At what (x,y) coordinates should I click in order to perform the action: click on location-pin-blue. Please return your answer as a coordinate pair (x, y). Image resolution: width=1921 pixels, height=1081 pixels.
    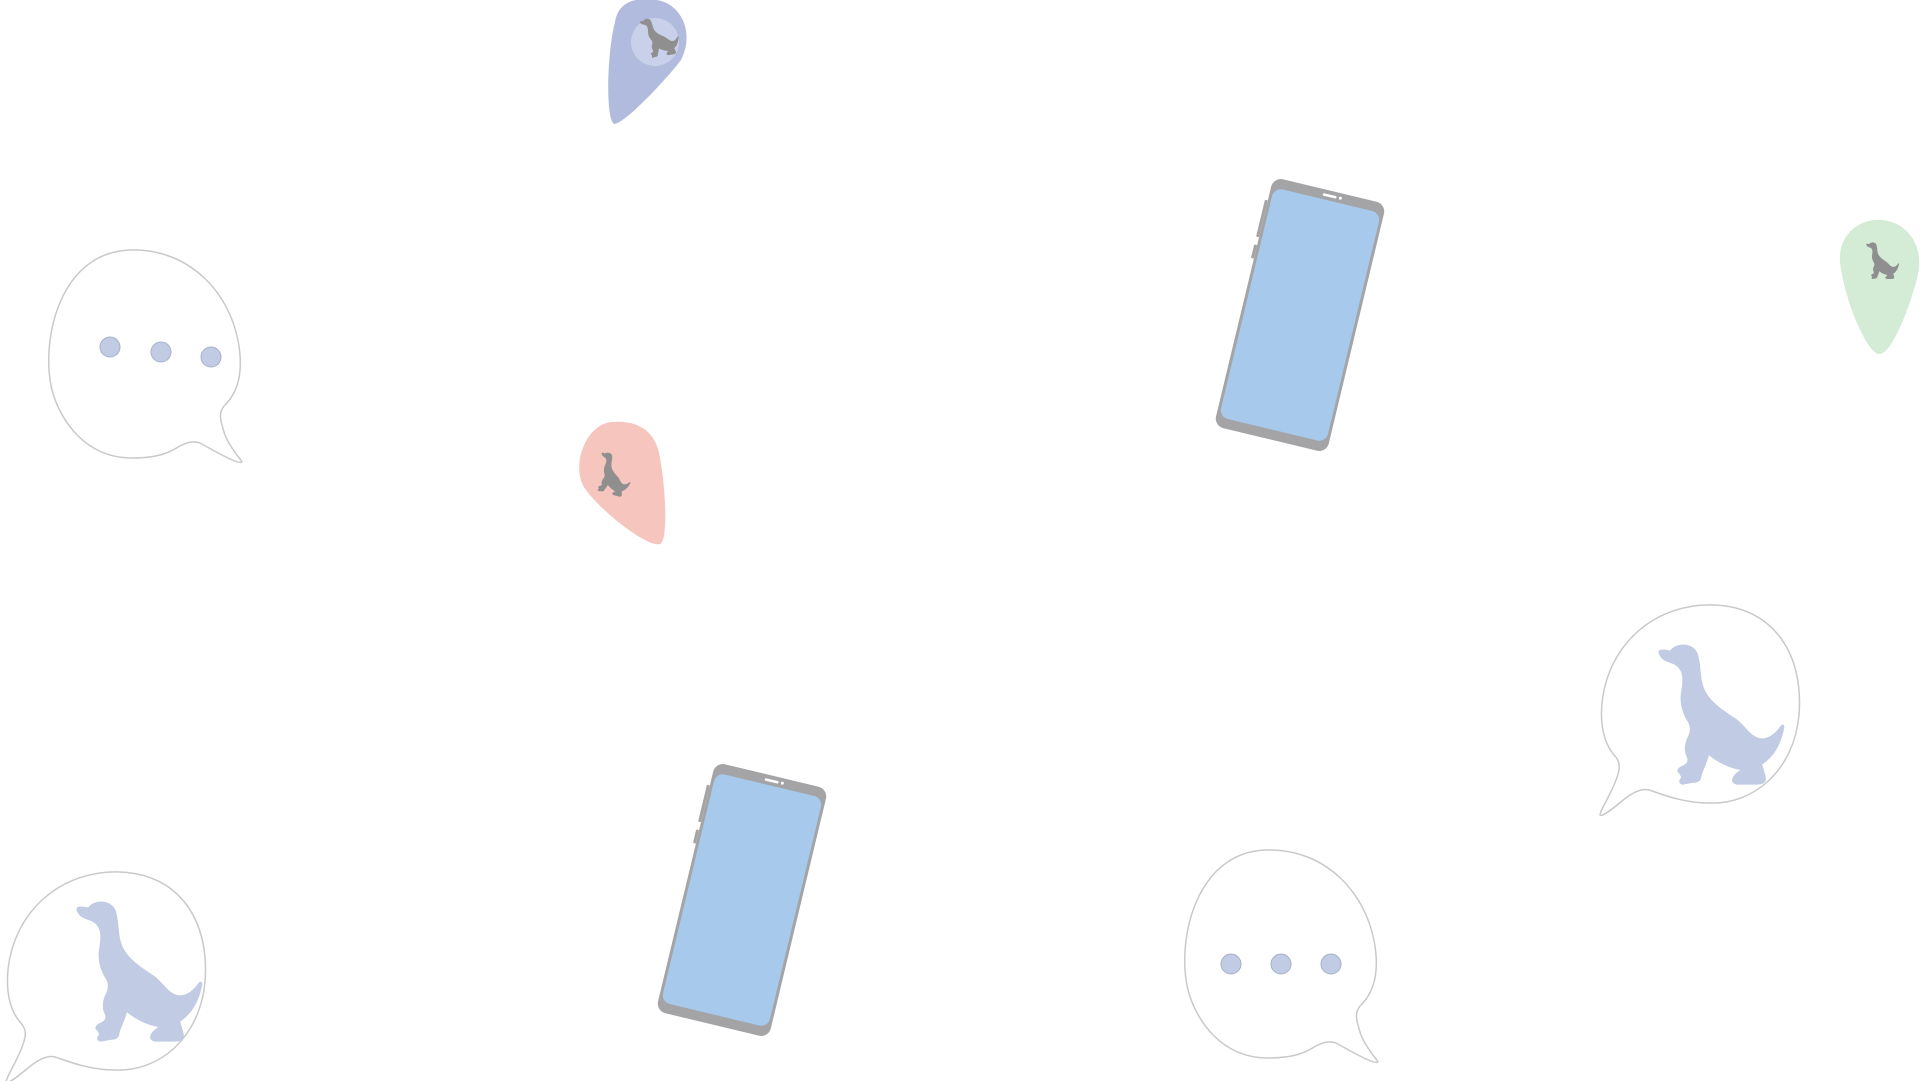
    Looking at the image, I should click on (647, 62).